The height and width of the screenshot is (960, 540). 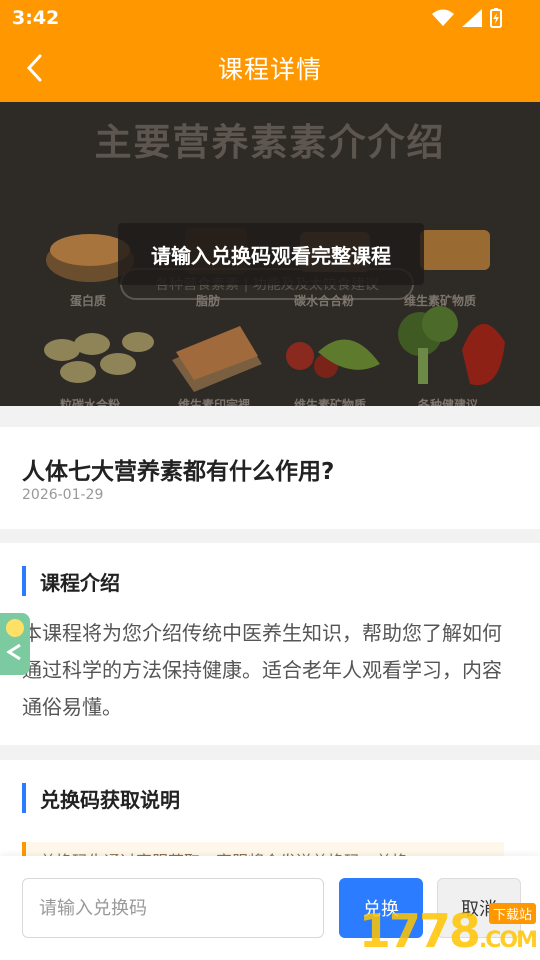 I want to click on status-icons, so click(x=467, y=18).